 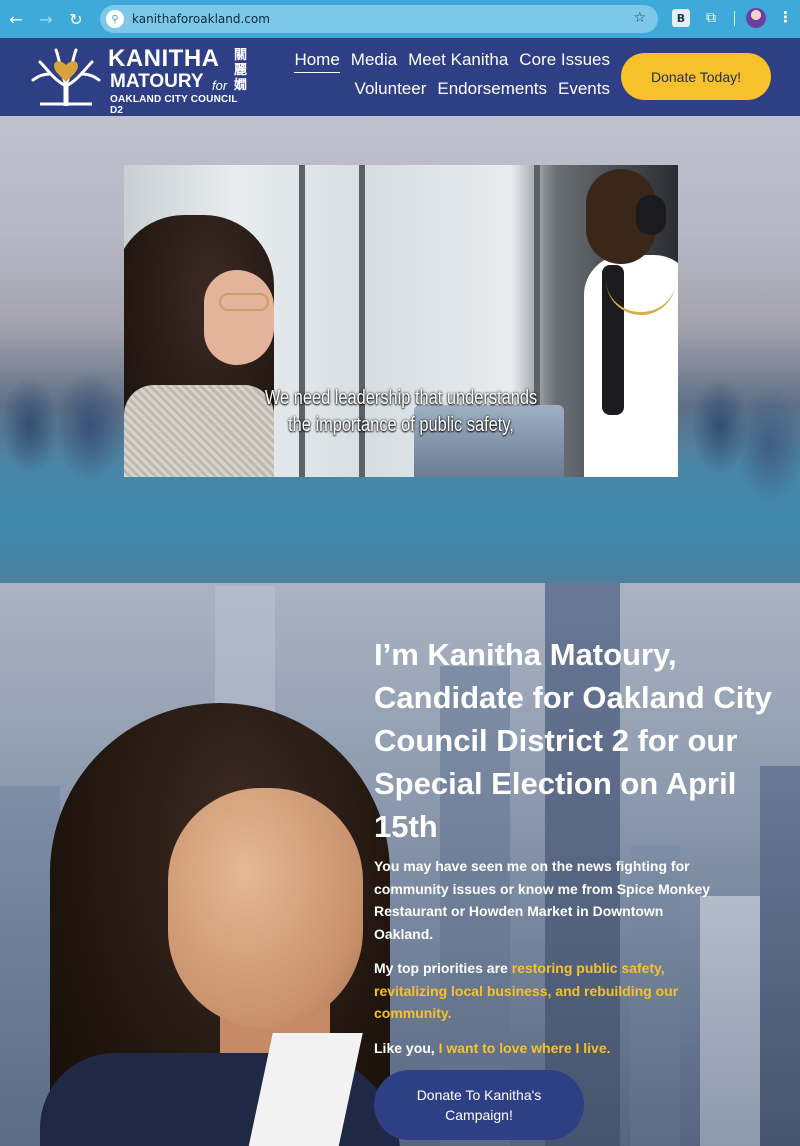 I want to click on caption-line-2: the importance of public safety,, so click(x=401, y=425).